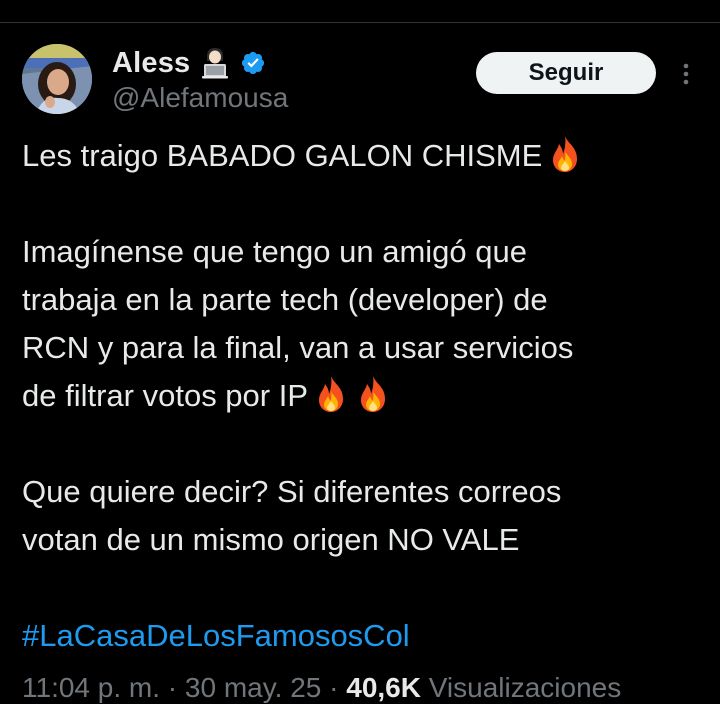  I want to click on tweet-date: 30 may. 25, so click(253, 687).